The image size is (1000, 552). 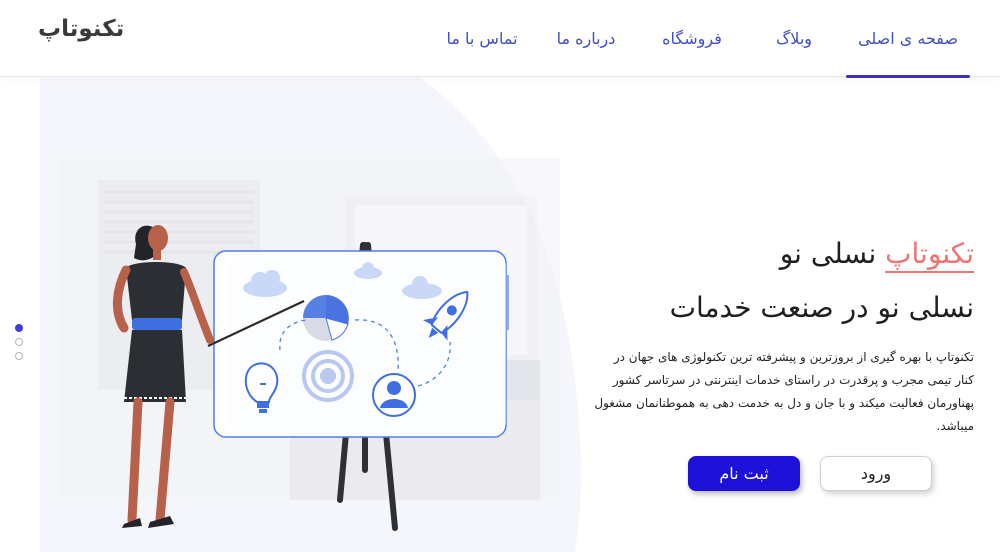 I want to click on site-logo: تکنوتاپ, so click(x=81, y=29).